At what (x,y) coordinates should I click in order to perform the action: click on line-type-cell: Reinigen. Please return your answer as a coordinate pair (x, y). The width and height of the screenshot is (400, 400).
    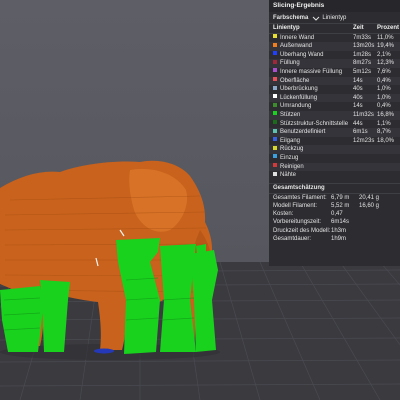
    Looking at the image, I should click on (311, 167).